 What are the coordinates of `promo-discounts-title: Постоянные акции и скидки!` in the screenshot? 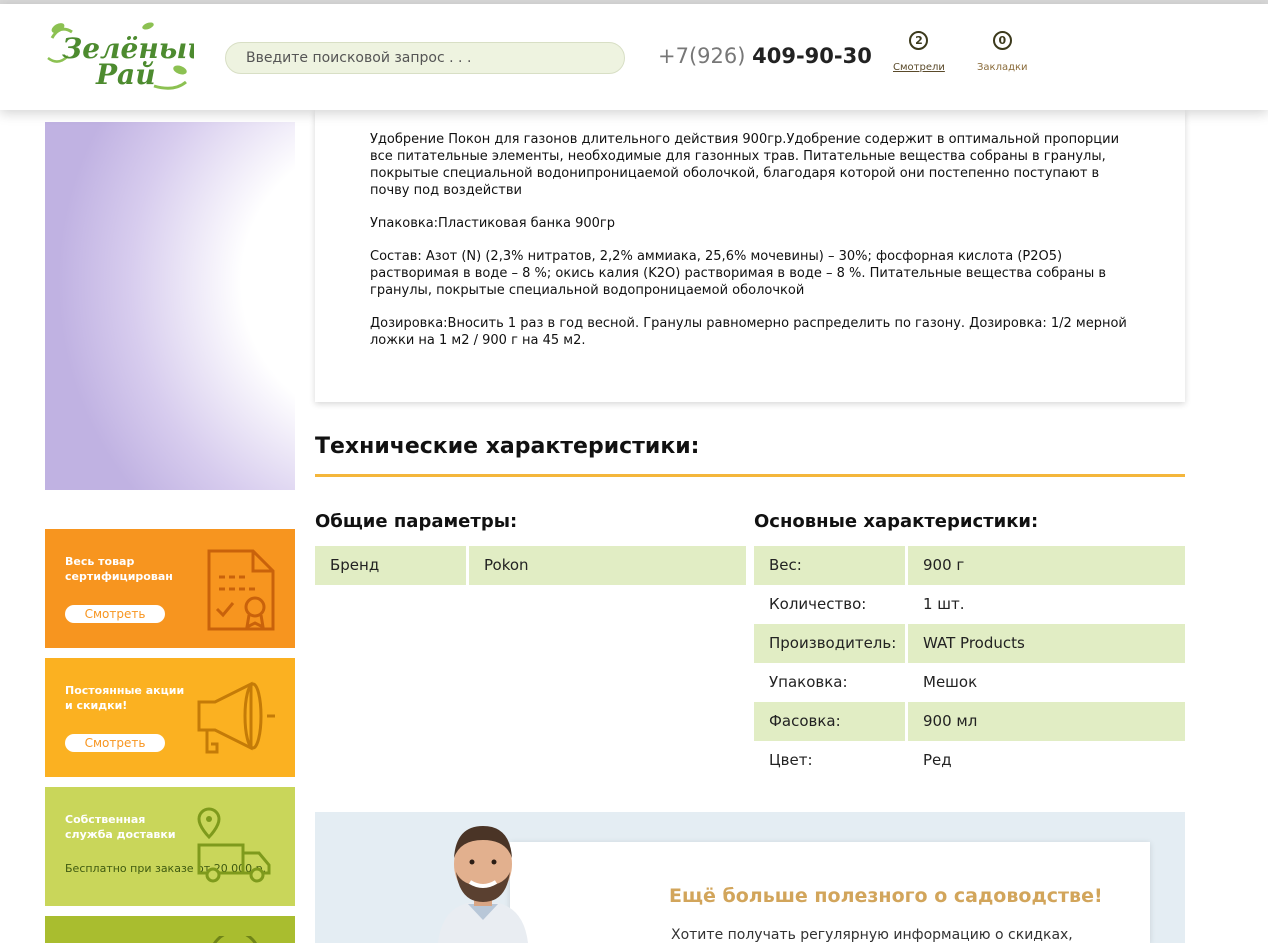 It's located at (125, 698).